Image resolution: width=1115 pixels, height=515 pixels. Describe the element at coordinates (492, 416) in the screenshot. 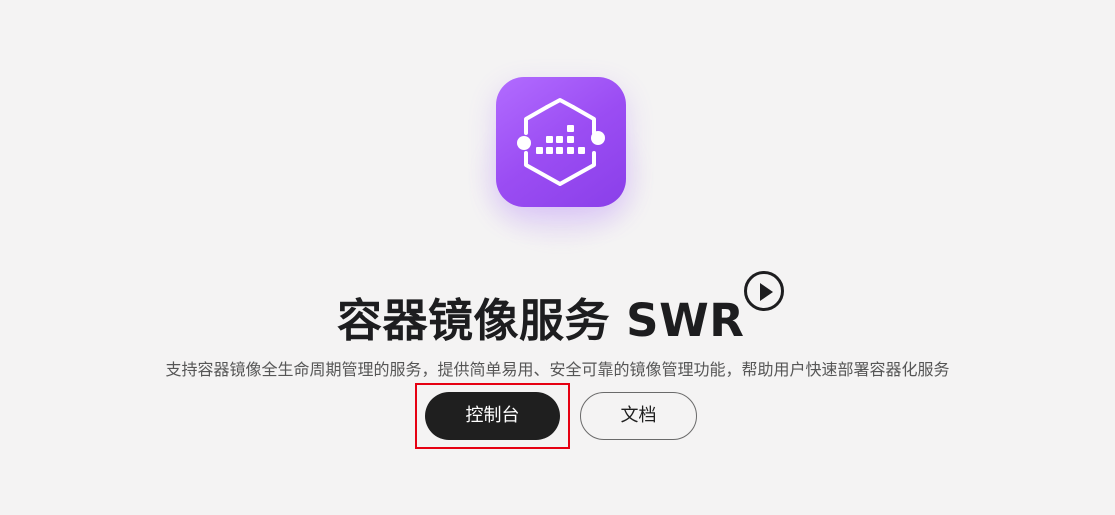

I see `console-button: 控制台` at that location.